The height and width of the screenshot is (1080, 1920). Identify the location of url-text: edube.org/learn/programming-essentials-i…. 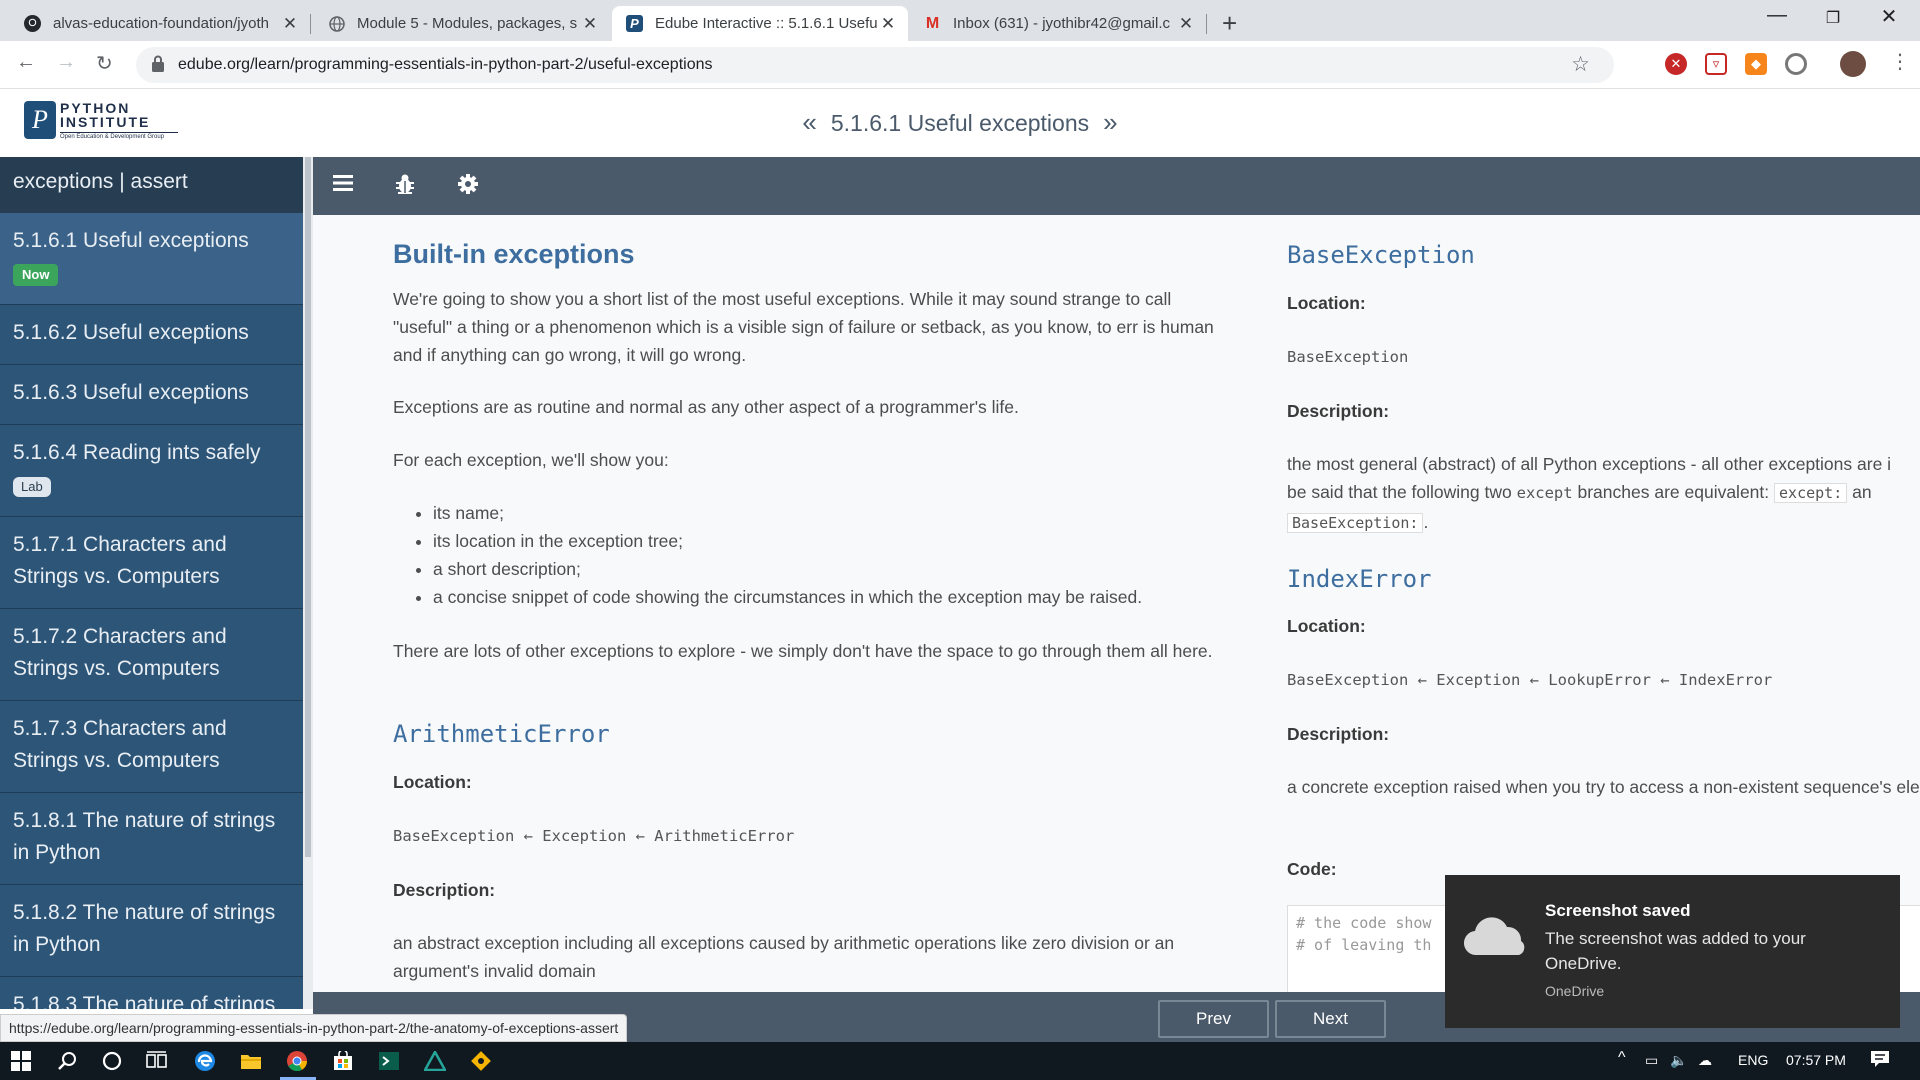
(445, 64).